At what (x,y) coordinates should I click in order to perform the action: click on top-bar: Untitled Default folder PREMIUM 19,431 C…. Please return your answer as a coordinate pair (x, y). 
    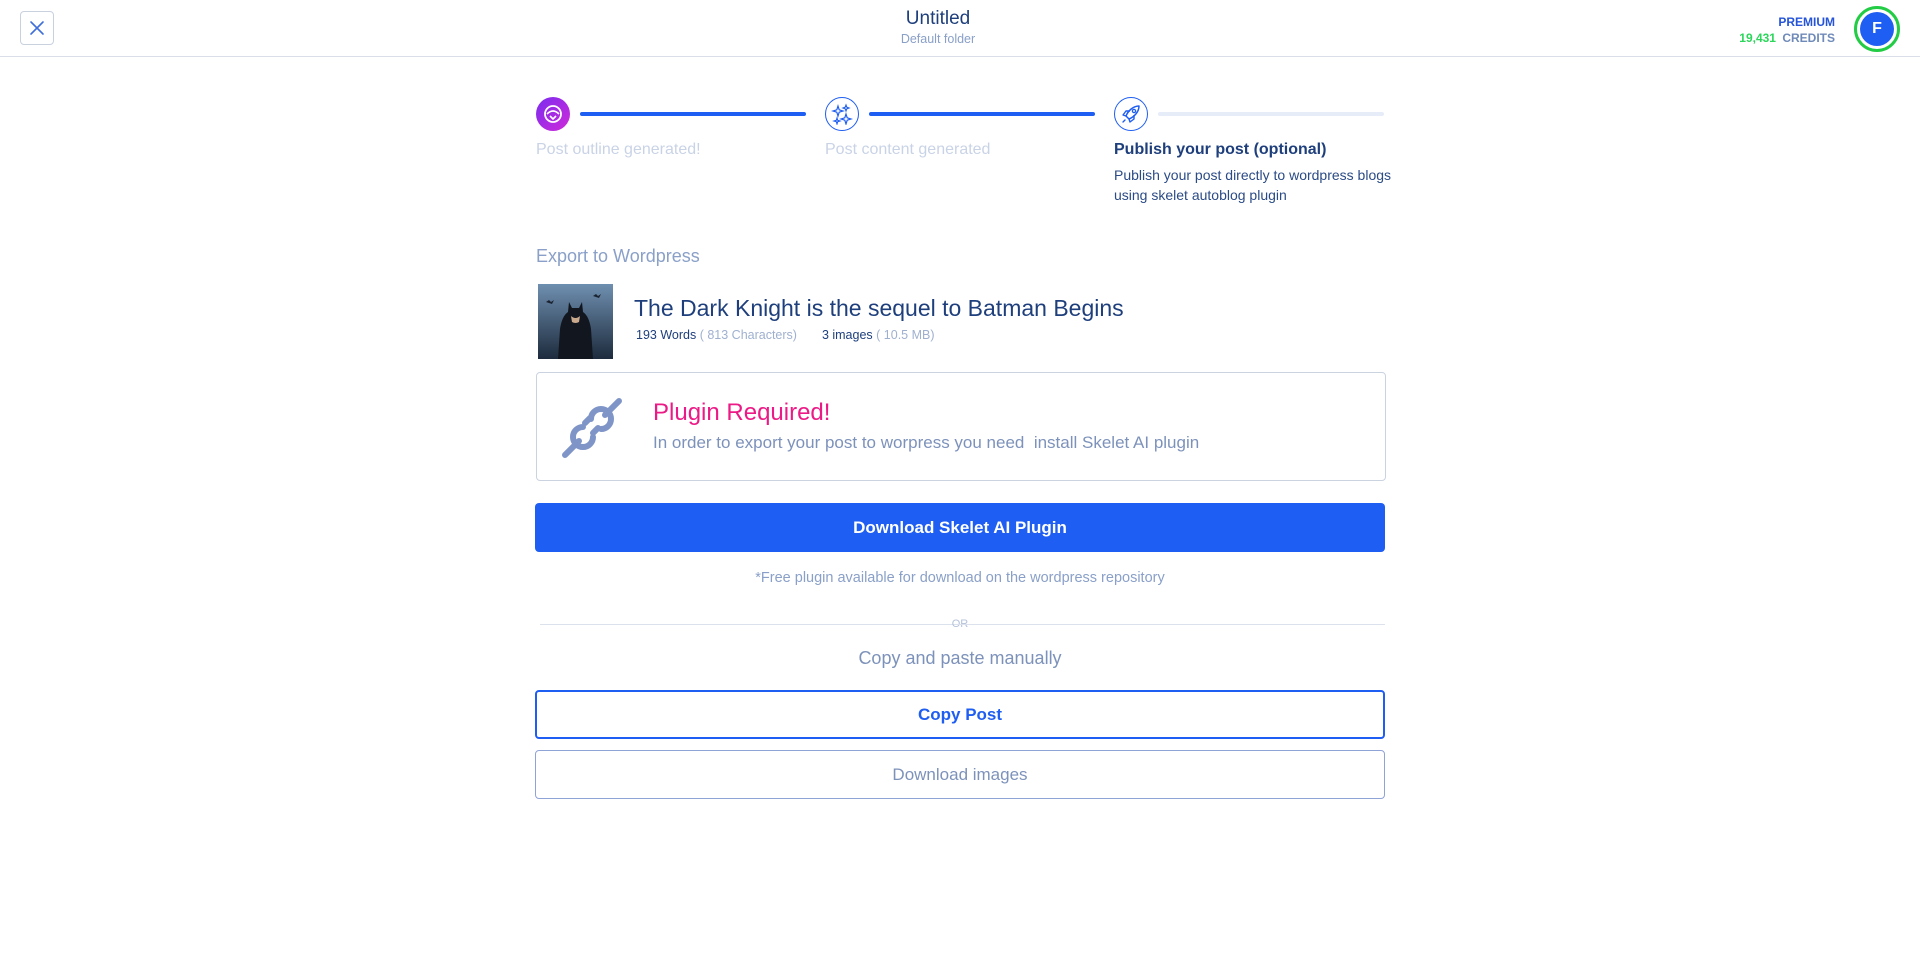
    Looking at the image, I should click on (960, 28).